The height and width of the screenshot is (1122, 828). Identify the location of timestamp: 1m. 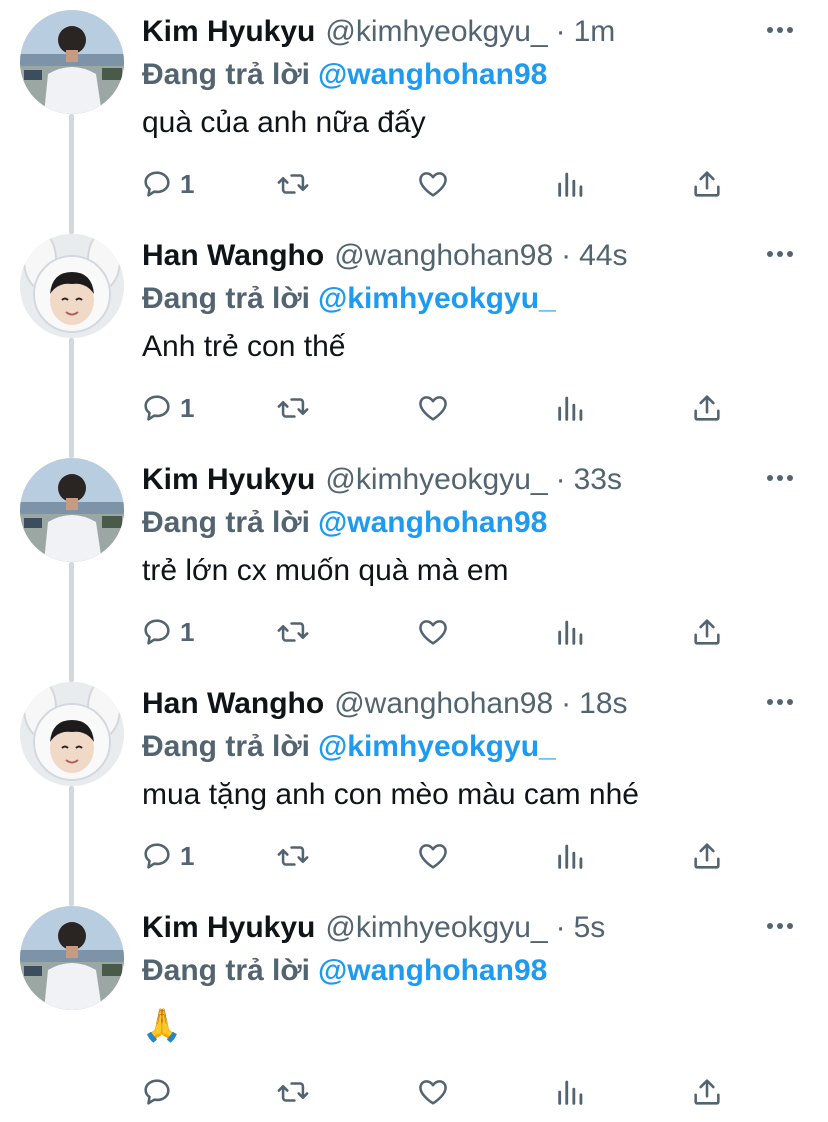
(595, 32).